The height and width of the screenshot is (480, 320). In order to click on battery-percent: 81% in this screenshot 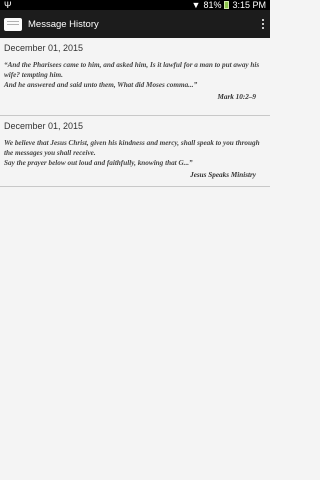, I will do `click(212, 5)`.